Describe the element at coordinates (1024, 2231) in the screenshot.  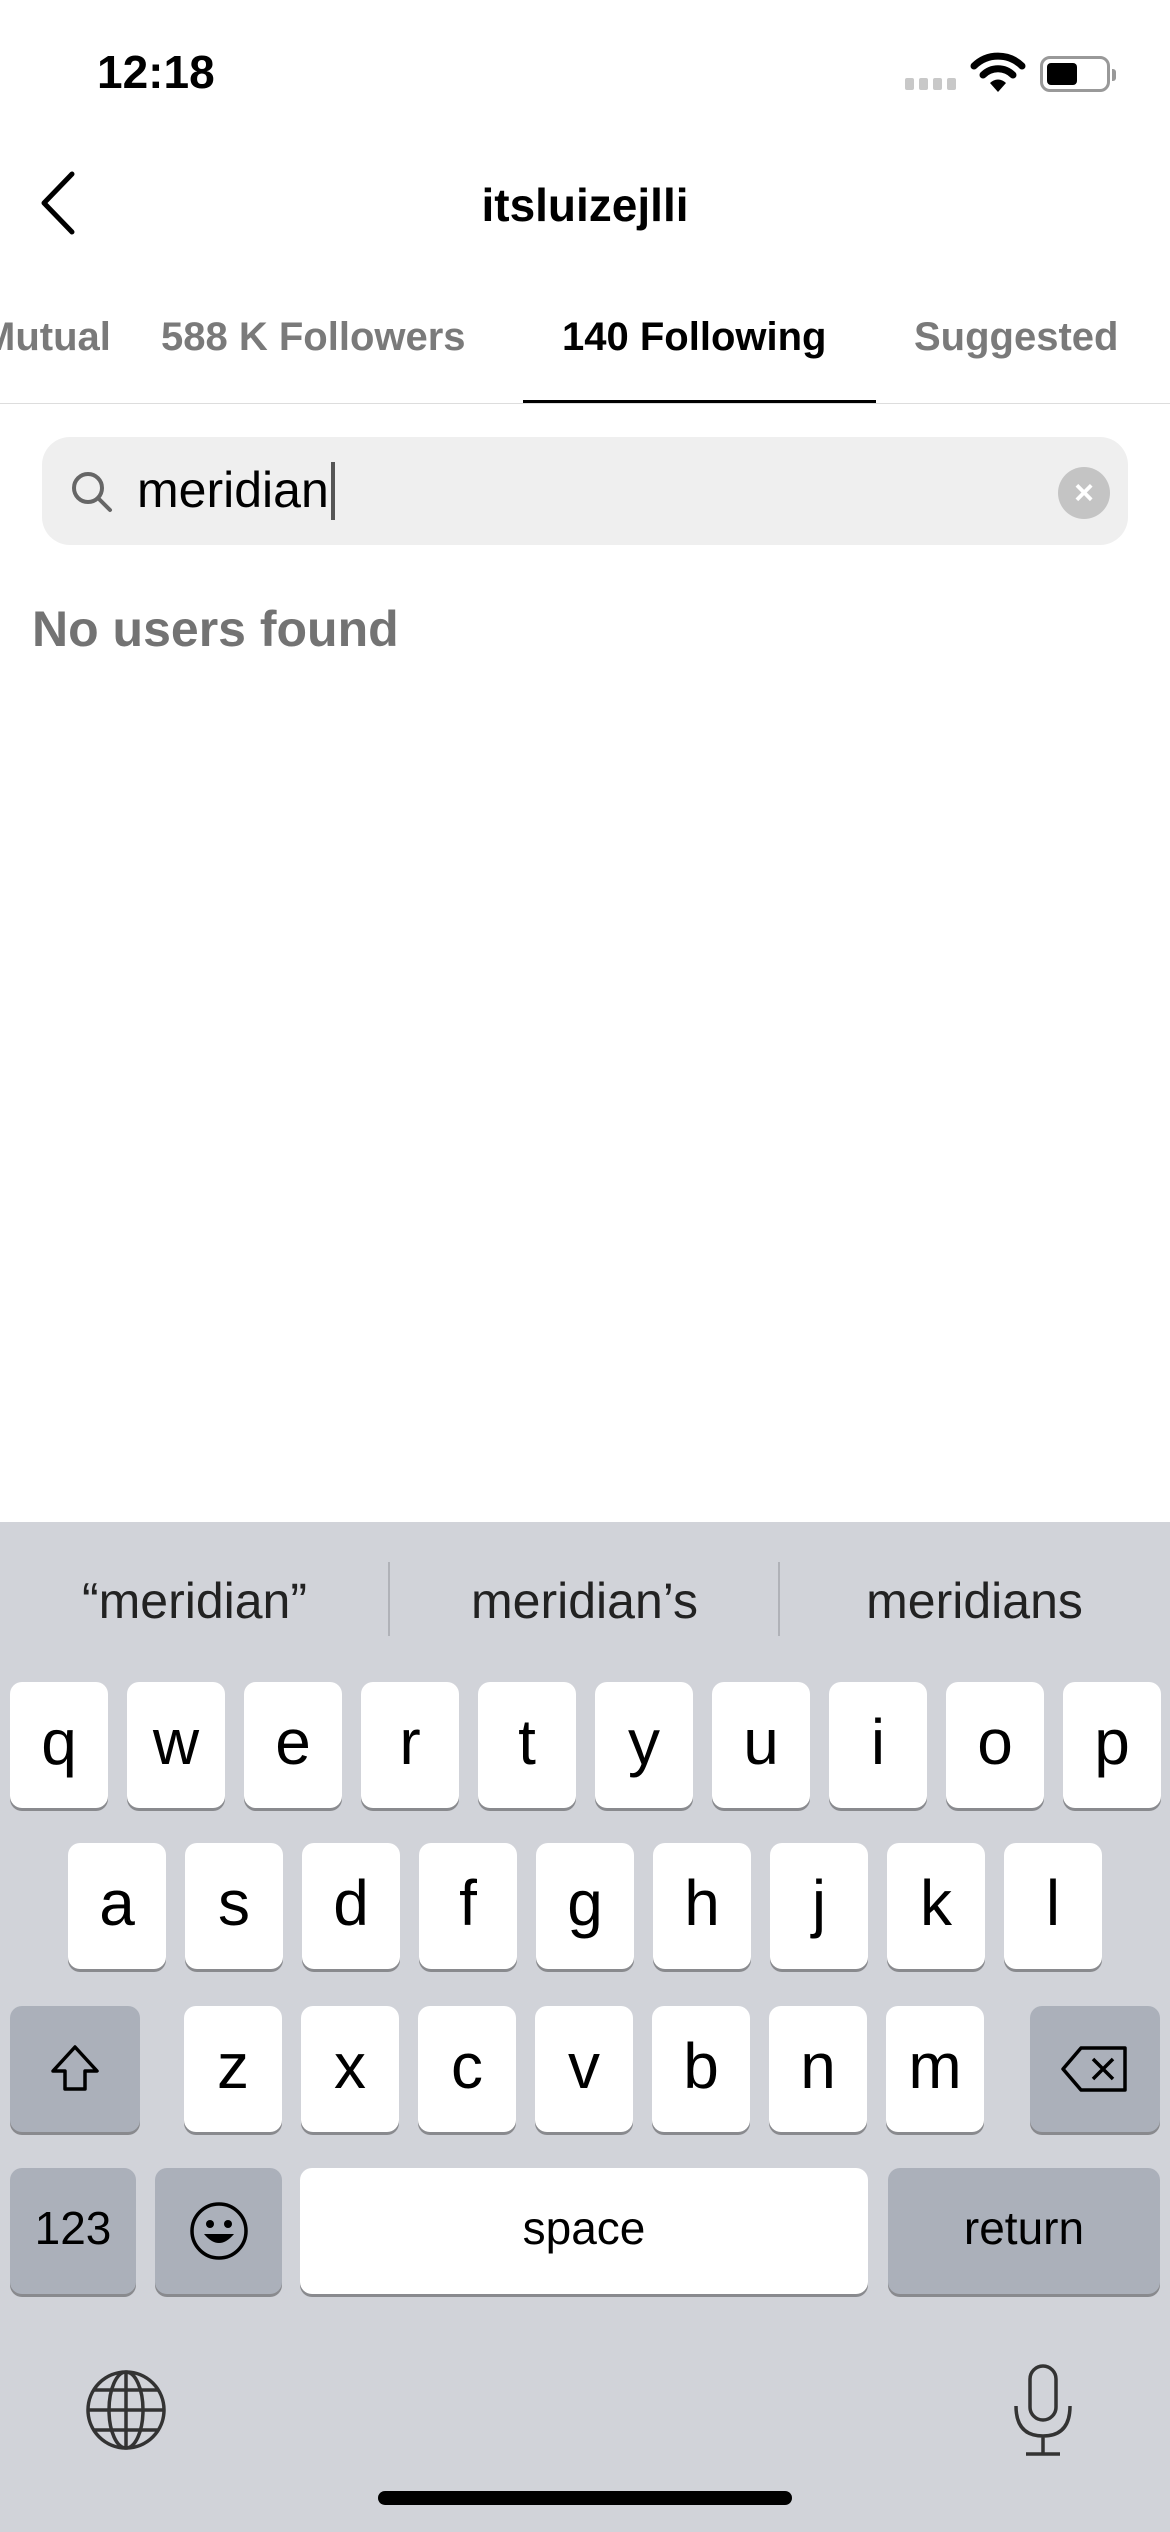
I see `return-key: return` at that location.